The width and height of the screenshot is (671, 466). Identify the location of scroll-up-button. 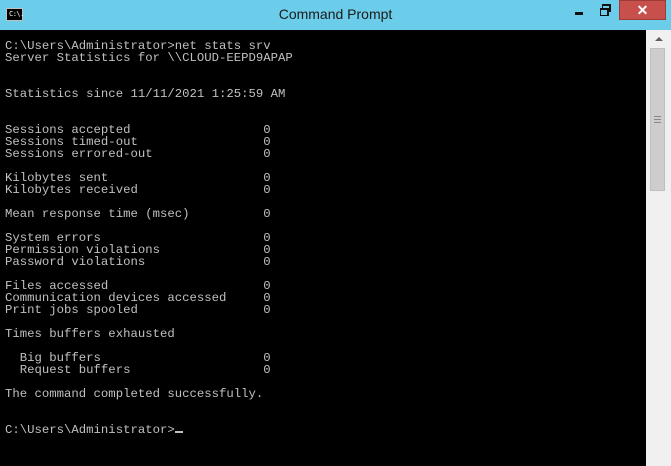
(658, 38).